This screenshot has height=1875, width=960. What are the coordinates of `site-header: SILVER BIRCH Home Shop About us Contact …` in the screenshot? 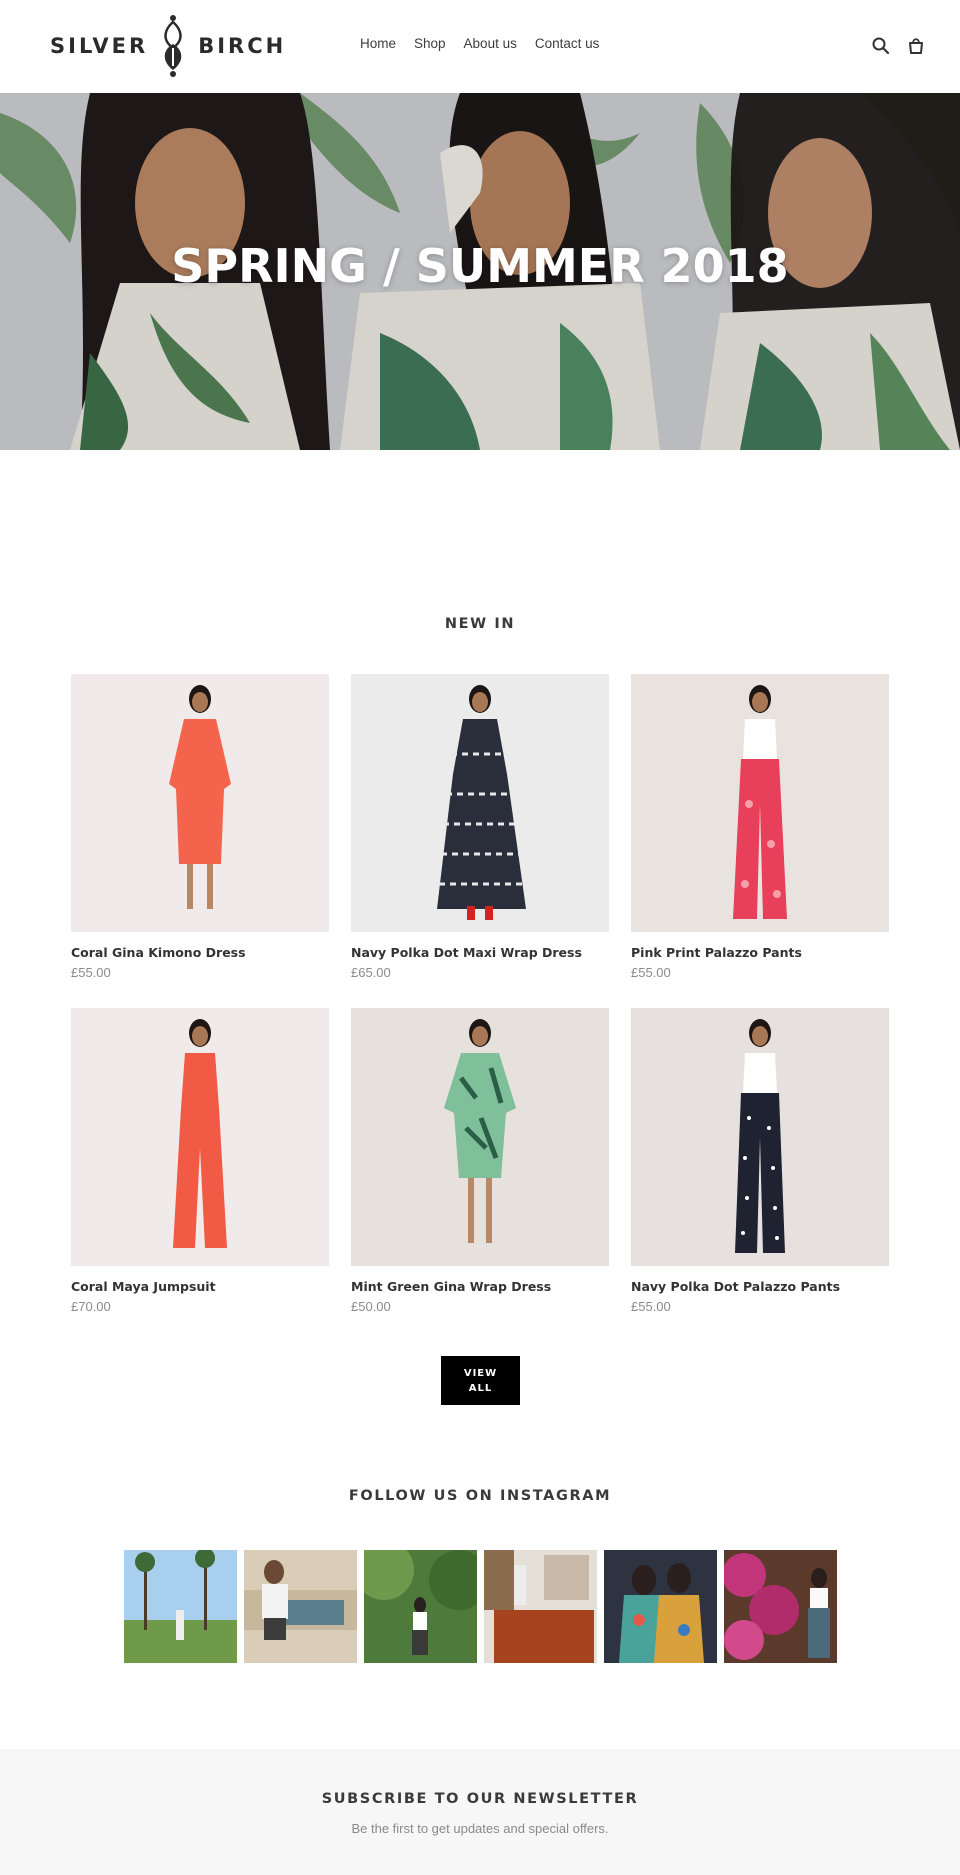 It's located at (480, 46).